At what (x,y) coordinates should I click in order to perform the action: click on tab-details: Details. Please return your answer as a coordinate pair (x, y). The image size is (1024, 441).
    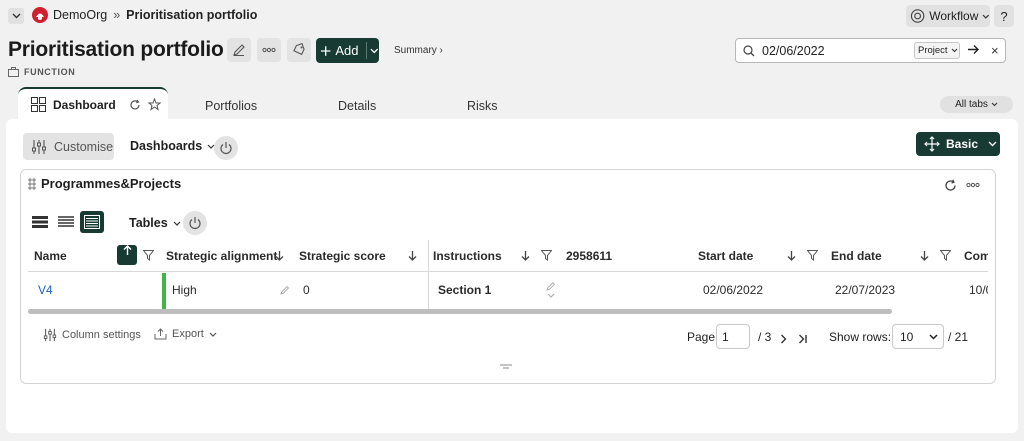
    Looking at the image, I should click on (357, 106).